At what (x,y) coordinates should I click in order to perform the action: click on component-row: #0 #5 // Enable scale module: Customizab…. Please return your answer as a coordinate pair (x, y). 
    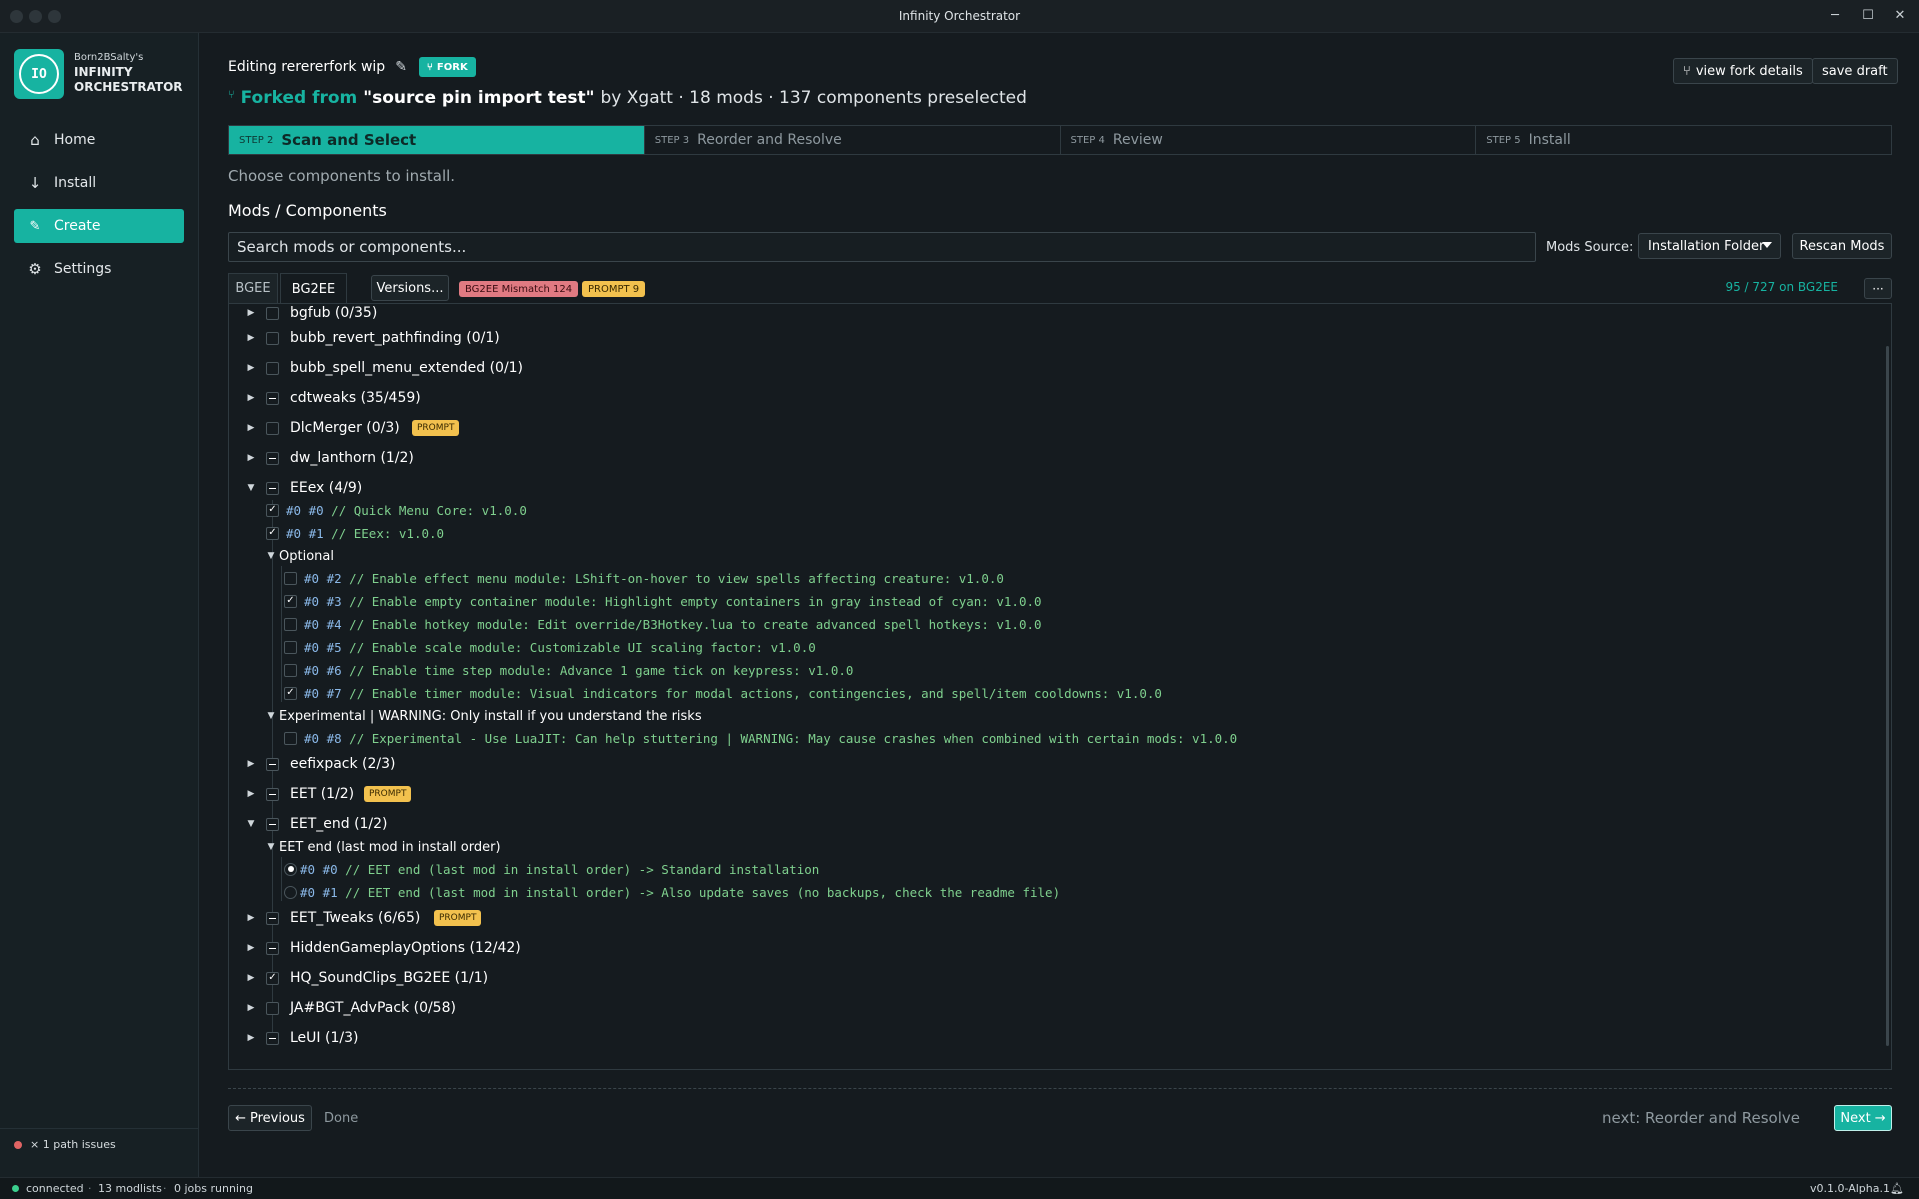
    Looking at the image, I should click on (1049, 647).